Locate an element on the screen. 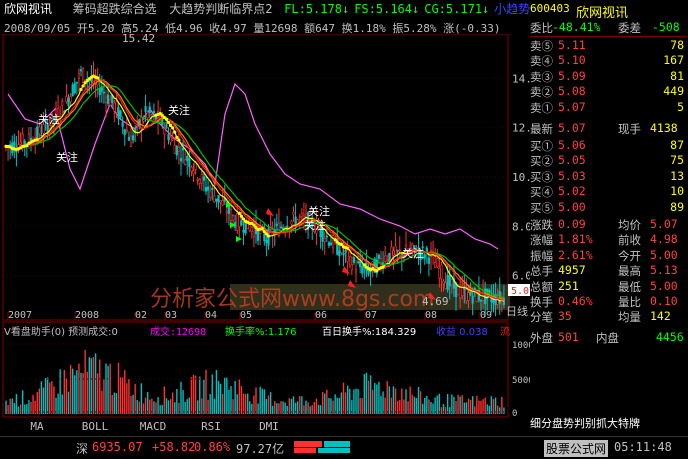  indicator-params: FL:5.178↓FS:5.164↓CG:5.171↓小趋势:5. is located at coordinates (404, 9).